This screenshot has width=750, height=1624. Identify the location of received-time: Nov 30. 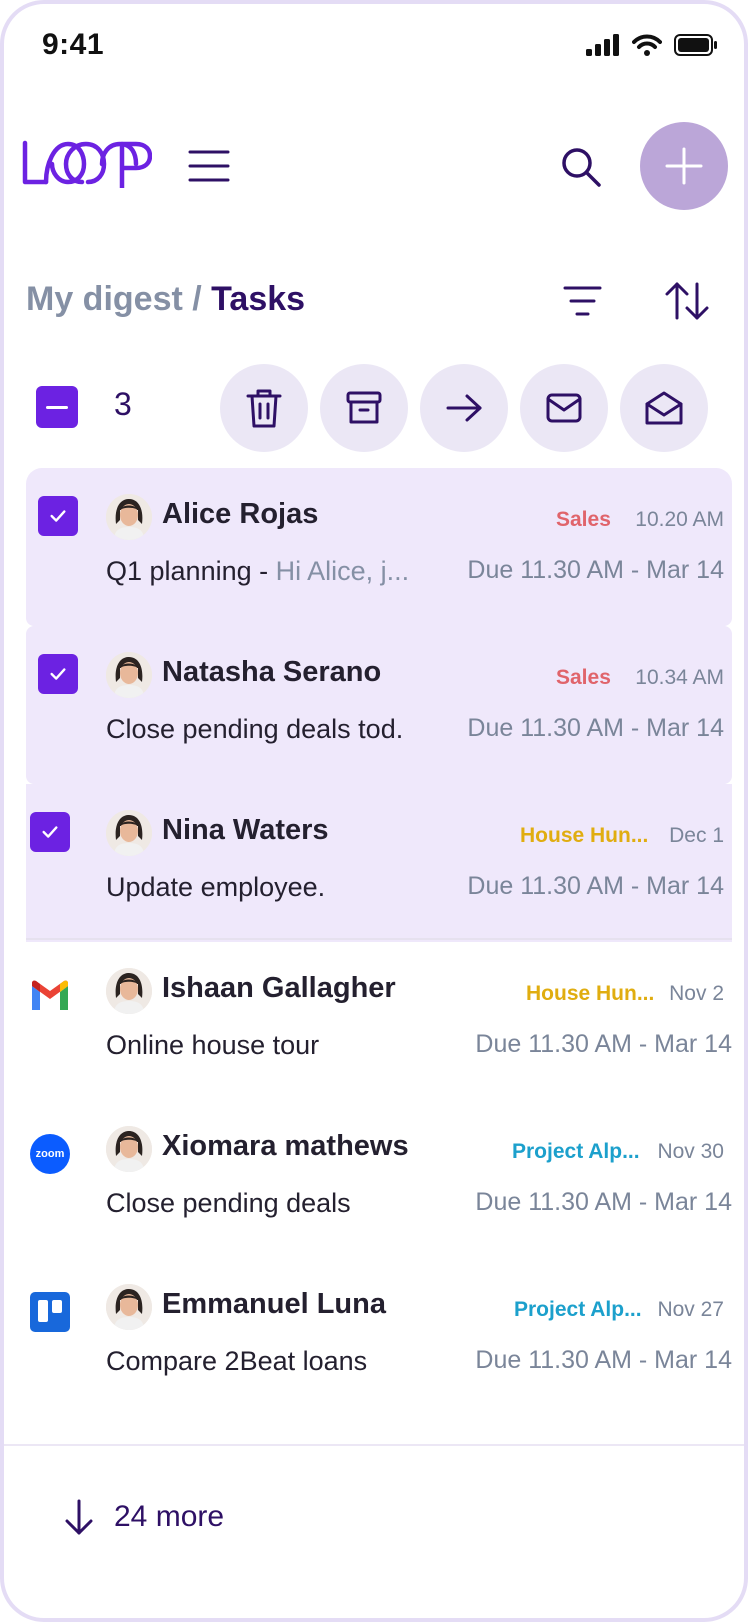
(690, 1151).